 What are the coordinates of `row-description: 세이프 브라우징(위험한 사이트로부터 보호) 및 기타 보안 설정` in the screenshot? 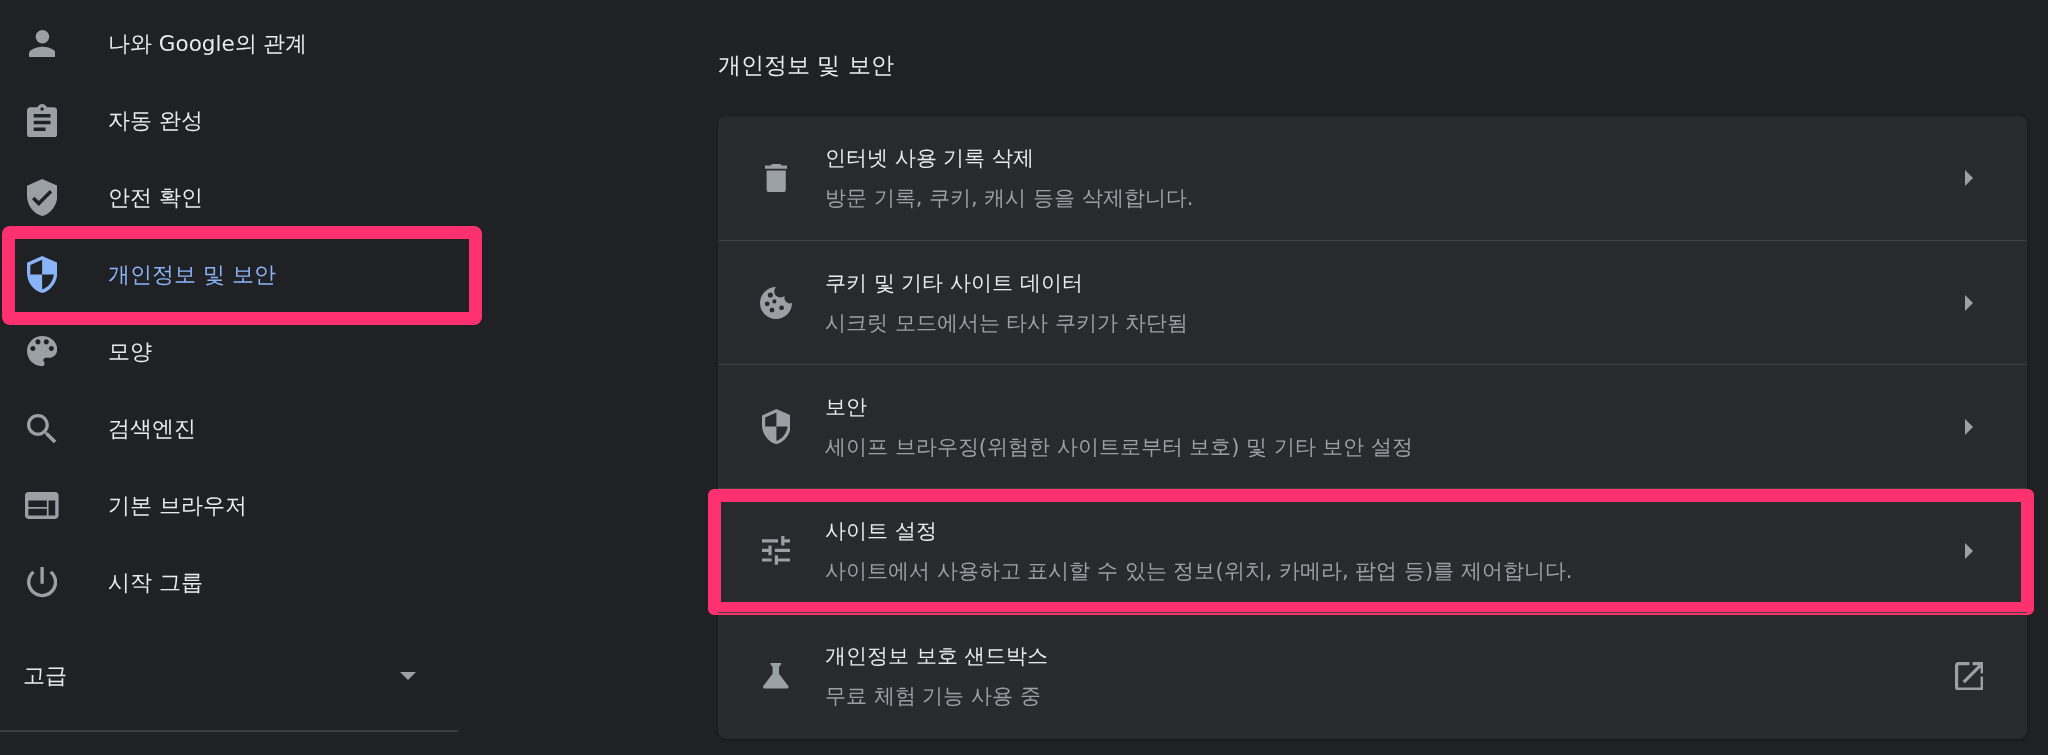 It's located at (1119, 447).